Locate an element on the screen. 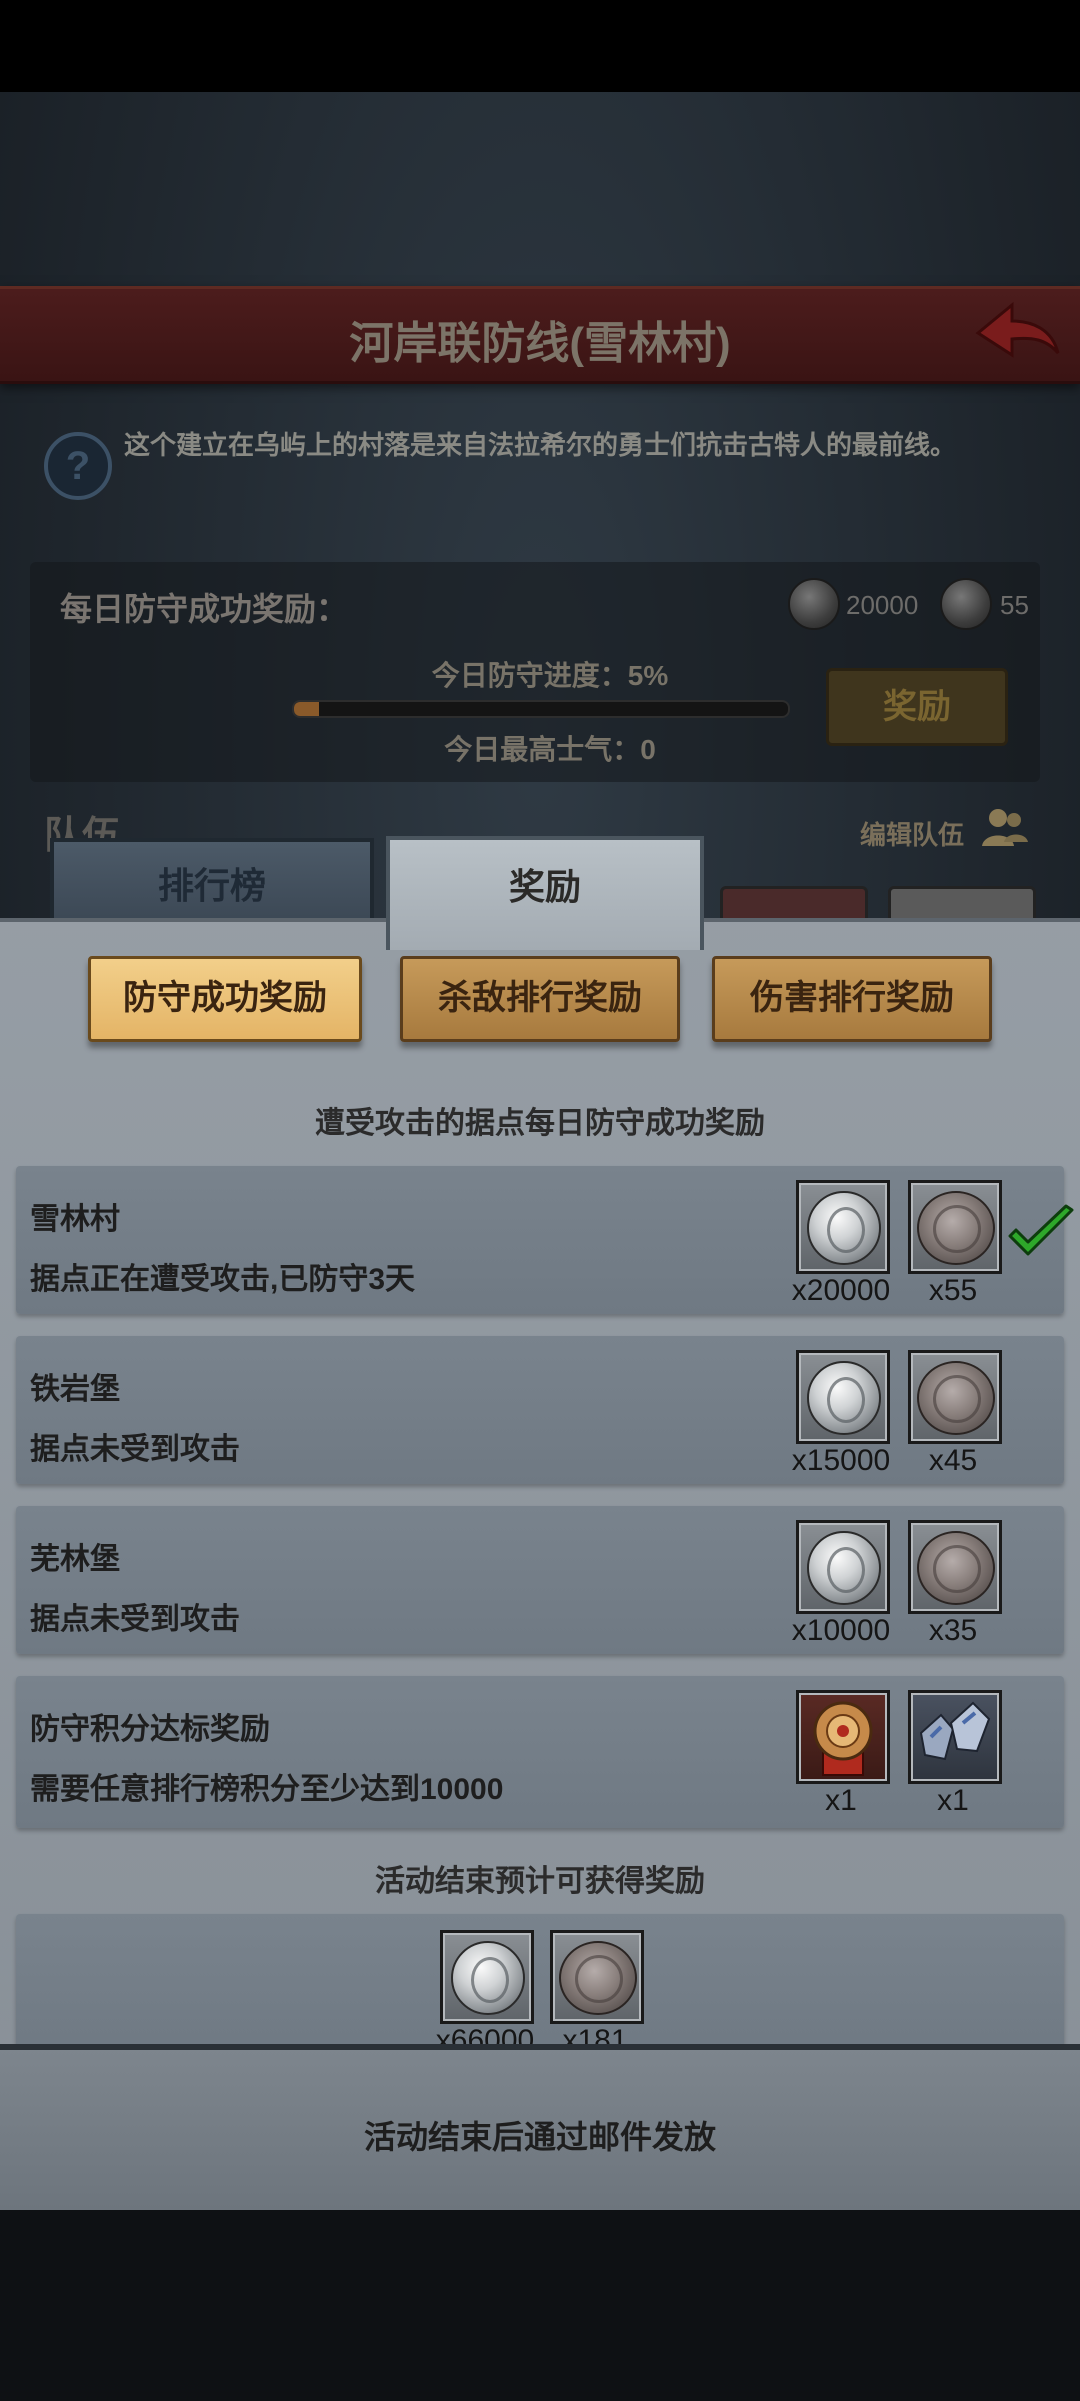 This screenshot has height=2401, width=1080. gauntlet-icon is located at coordinates (955, 1731).